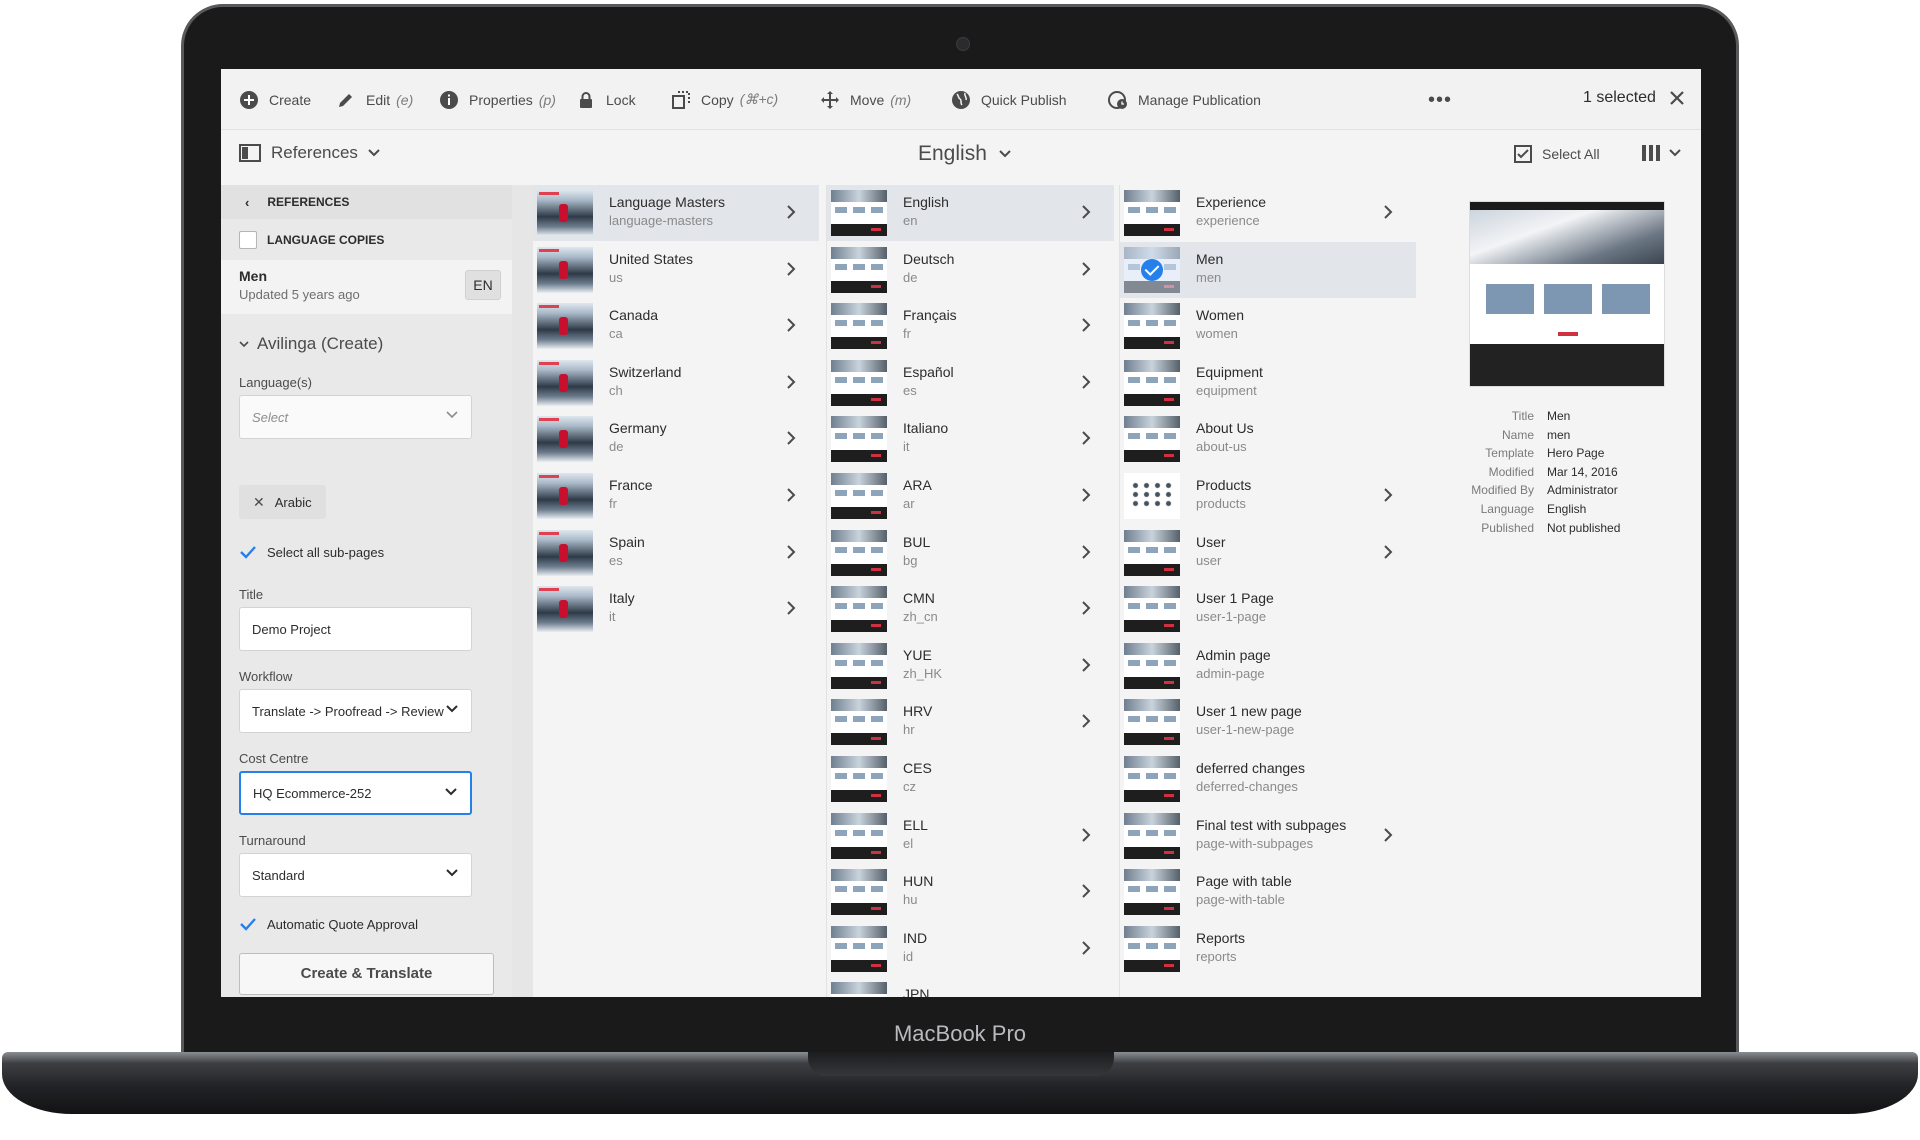 The height and width of the screenshot is (1140, 1920). What do you see at coordinates (1677, 98) in the screenshot?
I see `close-icon` at bounding box center [1677, 98].